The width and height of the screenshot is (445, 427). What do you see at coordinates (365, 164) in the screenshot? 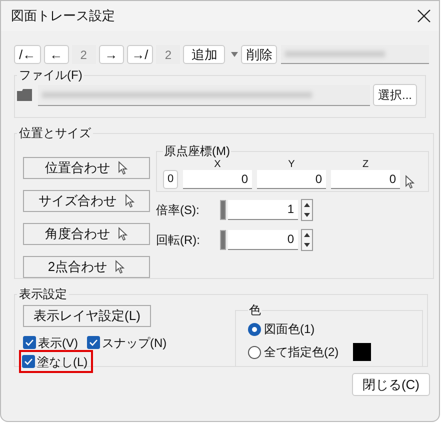
I see `axis-label: Z` at bounding box center [365, 164].